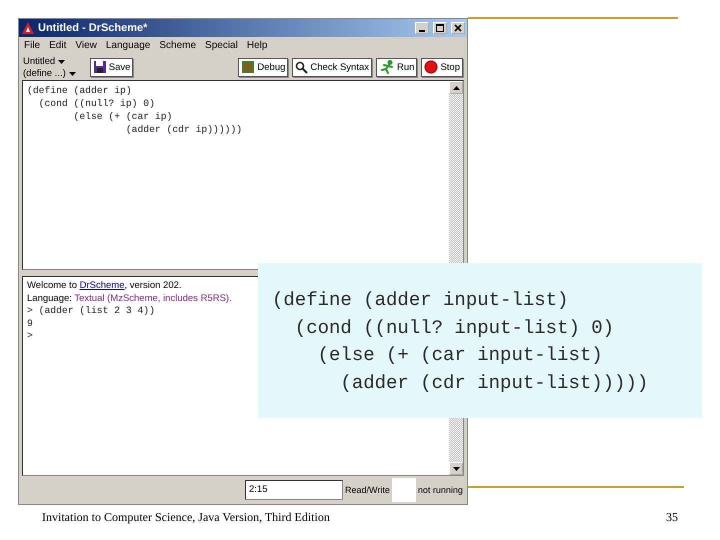  Describe the element at coordinates (112, 67) in the screenshot. I see `save-button: Save` at that location.